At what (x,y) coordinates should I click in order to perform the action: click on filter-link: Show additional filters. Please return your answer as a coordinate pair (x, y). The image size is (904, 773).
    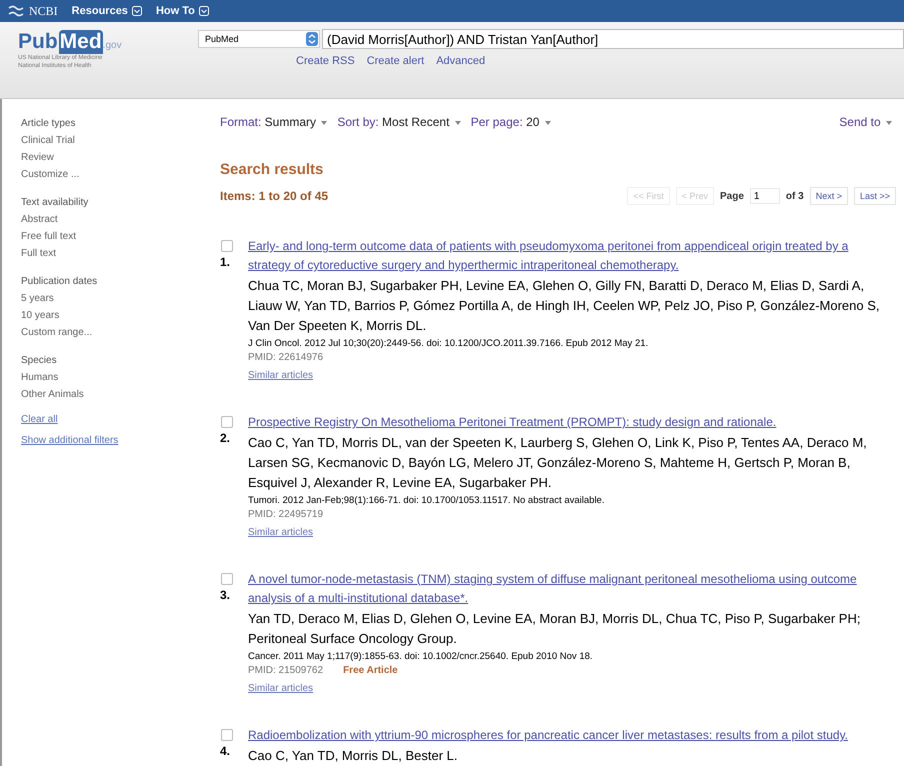
    Looking at the image, I should click on (69, 440).